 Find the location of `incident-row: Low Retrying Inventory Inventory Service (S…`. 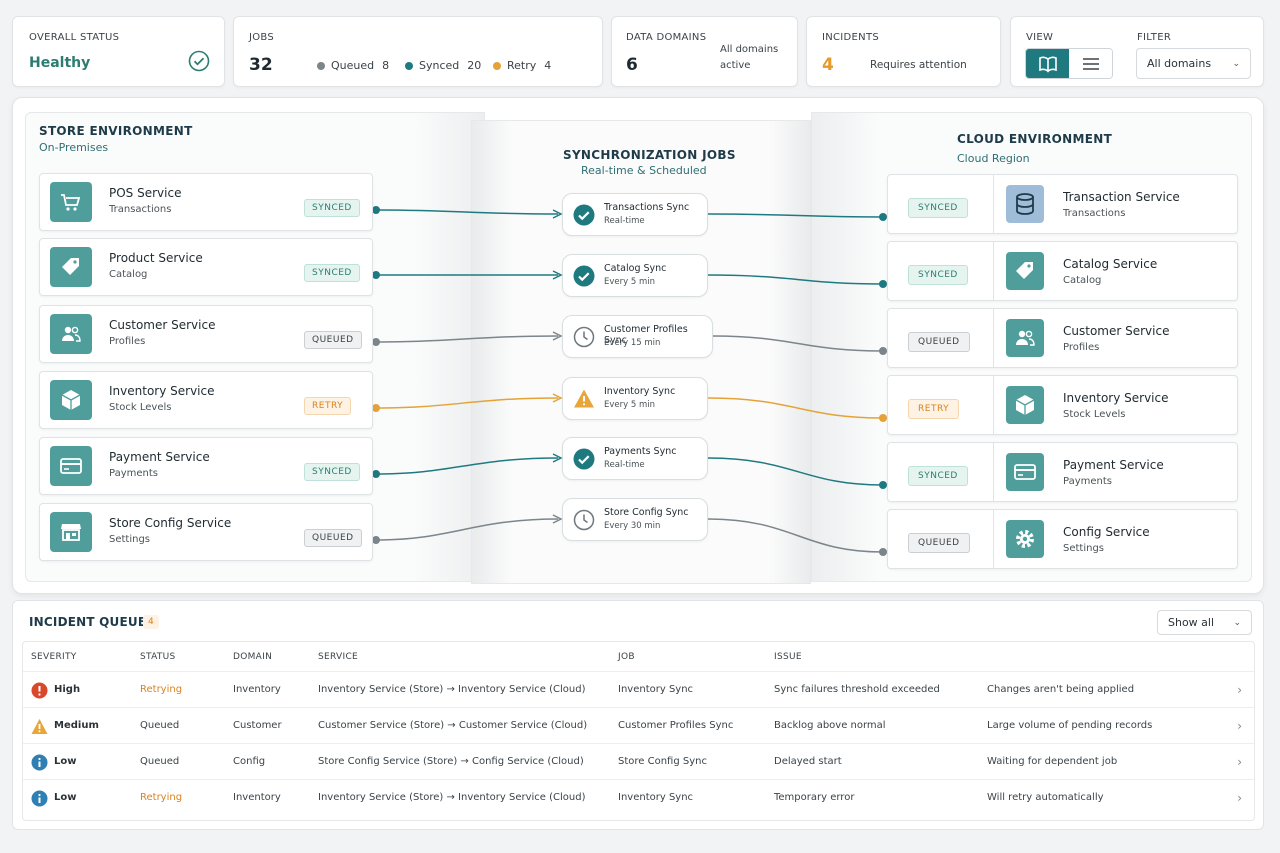

incident-row: Low Retrying Inventory Inventory Service (S… is located at coordinates (638, 797).